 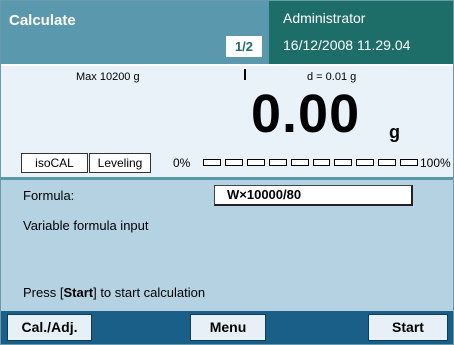 I want to click on isocal-button: isoCAL, so click(x=54, y=163).